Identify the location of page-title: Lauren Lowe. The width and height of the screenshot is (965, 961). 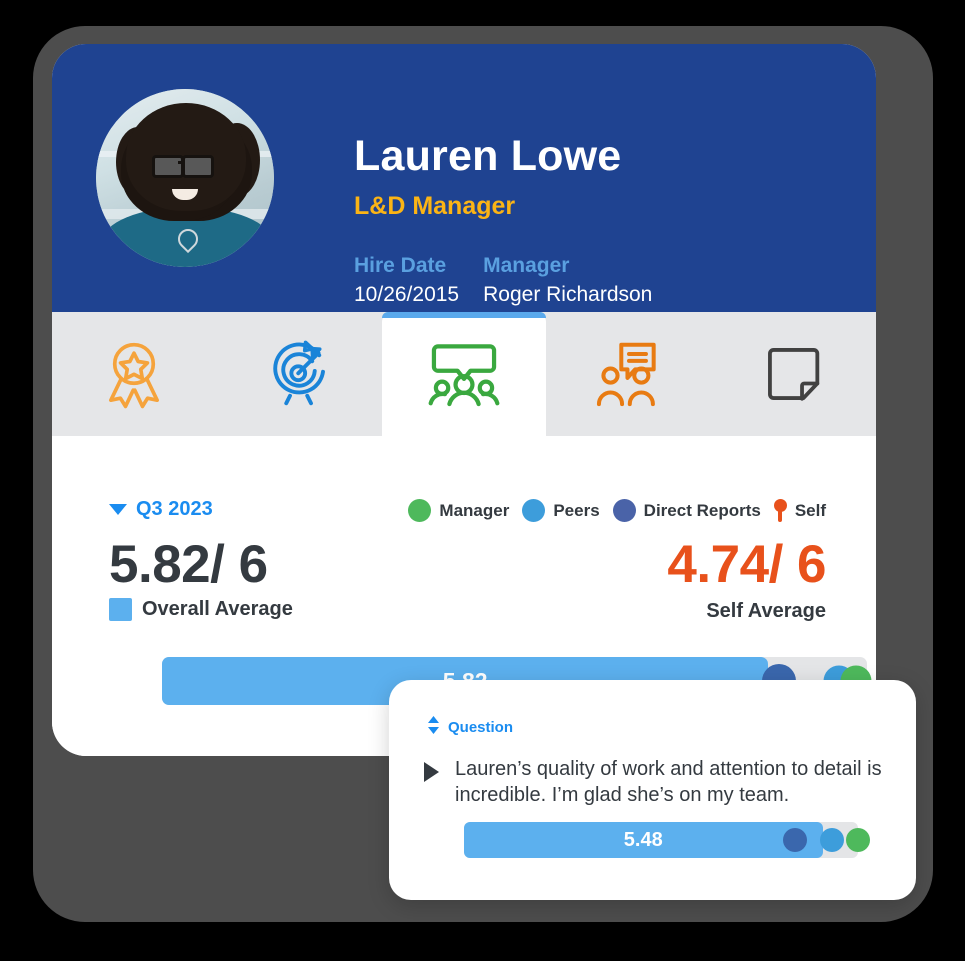
(488, 156).